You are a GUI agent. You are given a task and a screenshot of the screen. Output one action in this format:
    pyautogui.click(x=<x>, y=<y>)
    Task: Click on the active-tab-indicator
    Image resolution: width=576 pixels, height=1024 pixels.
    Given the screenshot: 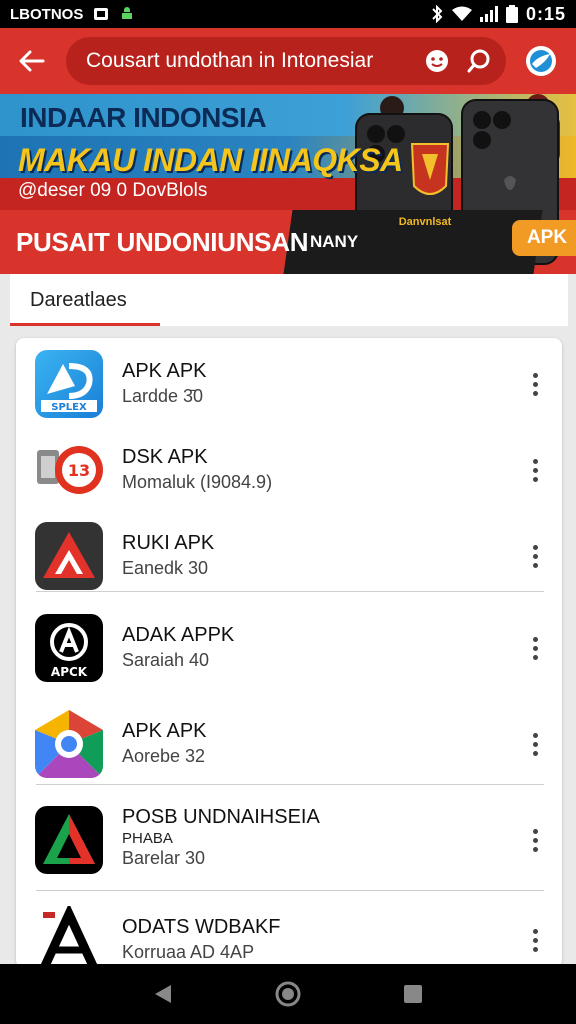 What is the action you would take?
    pyautogui.click(x=85, y=324)
    